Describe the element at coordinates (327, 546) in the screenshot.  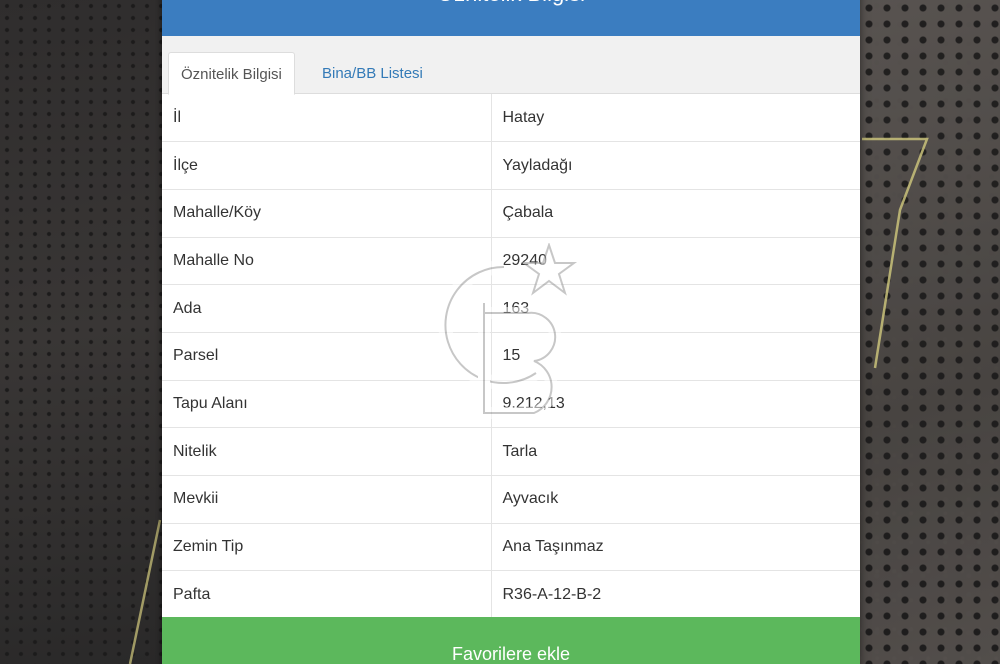
I see `attribute-key: Zemin Tip` at that location.